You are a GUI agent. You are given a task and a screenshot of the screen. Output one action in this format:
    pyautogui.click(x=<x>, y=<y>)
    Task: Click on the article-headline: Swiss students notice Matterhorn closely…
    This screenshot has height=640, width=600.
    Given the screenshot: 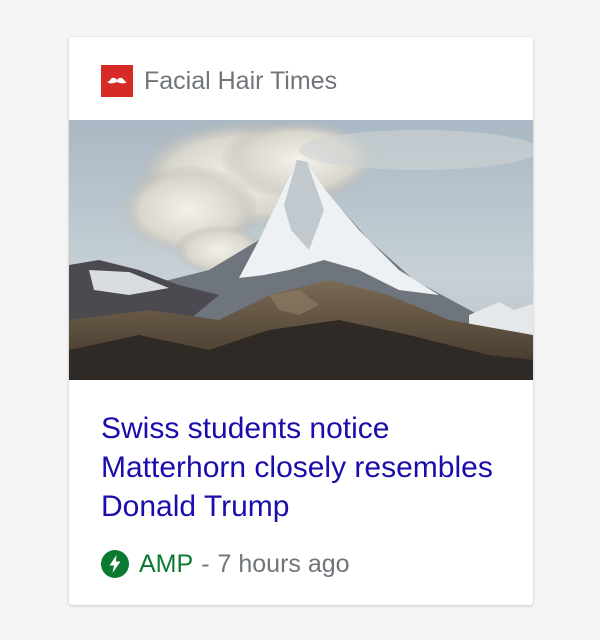 What is the action you would take?
    pyautogui.click(x=306, y=467)
    